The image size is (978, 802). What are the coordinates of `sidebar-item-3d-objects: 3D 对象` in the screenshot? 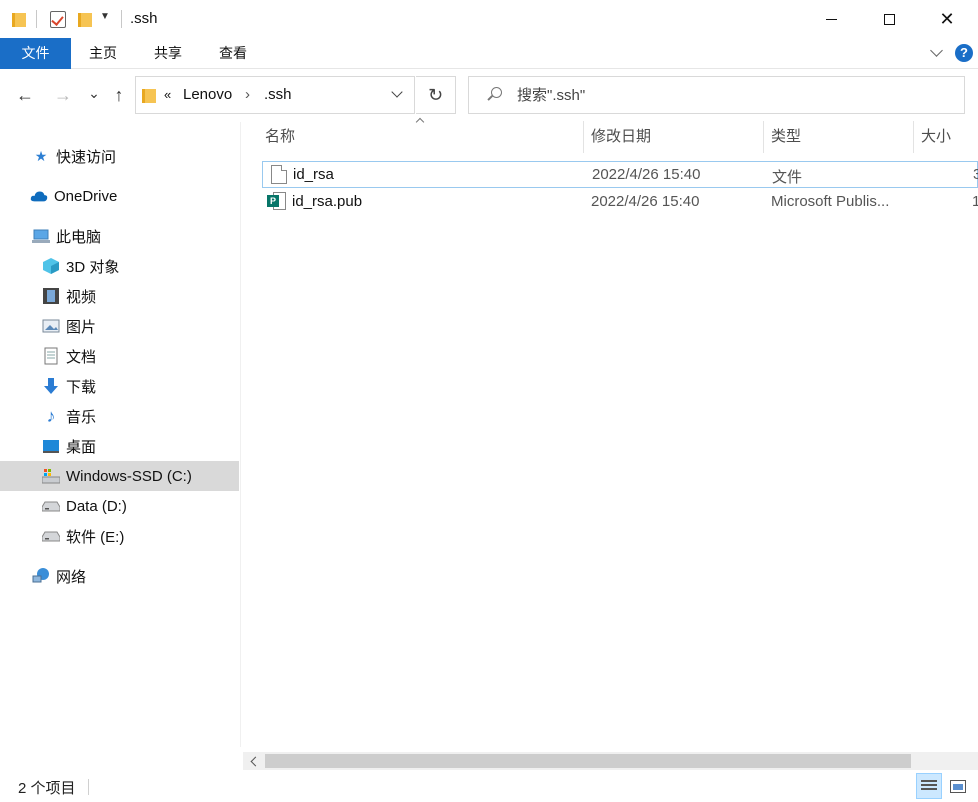 It's located at (119, 266).